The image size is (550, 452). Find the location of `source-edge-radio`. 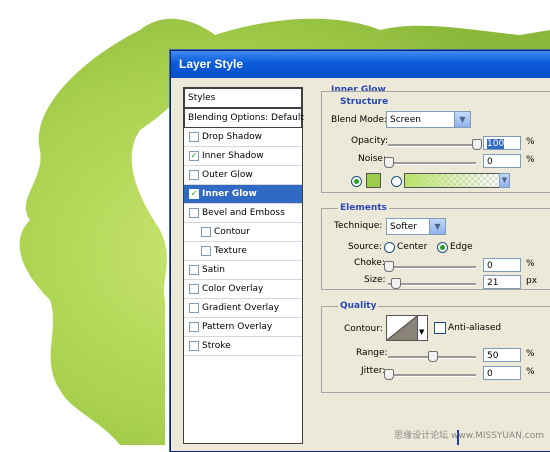

source-edge-radio is located at coordinates (442, 247).